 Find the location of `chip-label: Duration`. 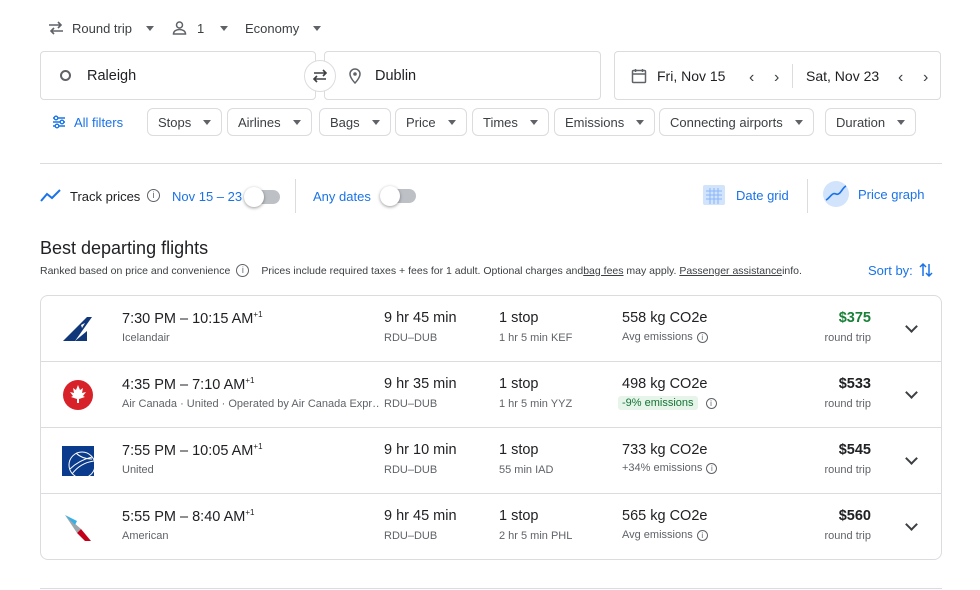

chip-label: Duration is located at coordinates (861, 122).